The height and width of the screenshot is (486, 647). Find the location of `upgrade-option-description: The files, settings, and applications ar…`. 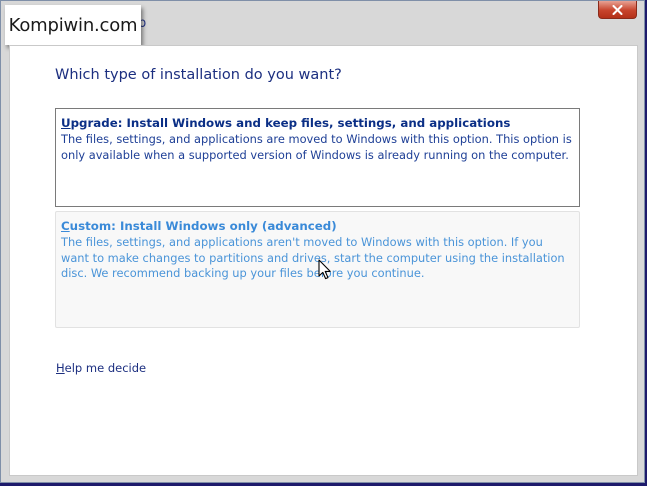

upgrade-option-description: The files, settings, and applications ar… is located at coordinates (316, 147).